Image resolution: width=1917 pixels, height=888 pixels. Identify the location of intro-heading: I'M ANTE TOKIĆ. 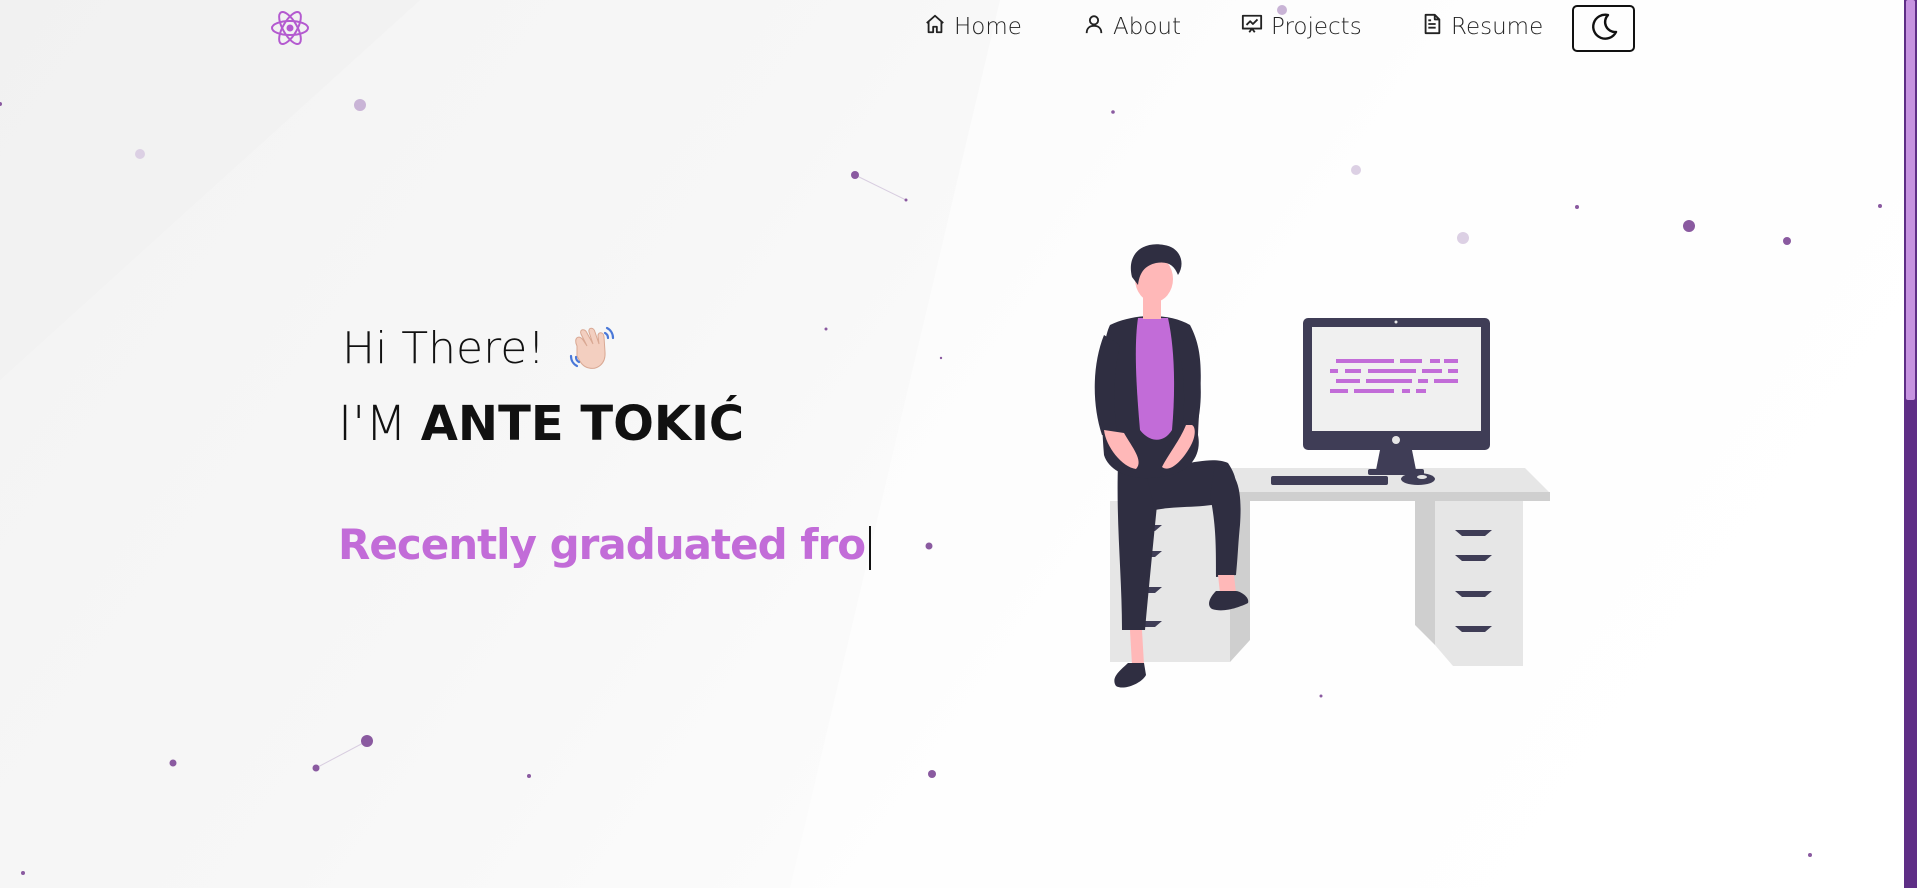
(541, 424).